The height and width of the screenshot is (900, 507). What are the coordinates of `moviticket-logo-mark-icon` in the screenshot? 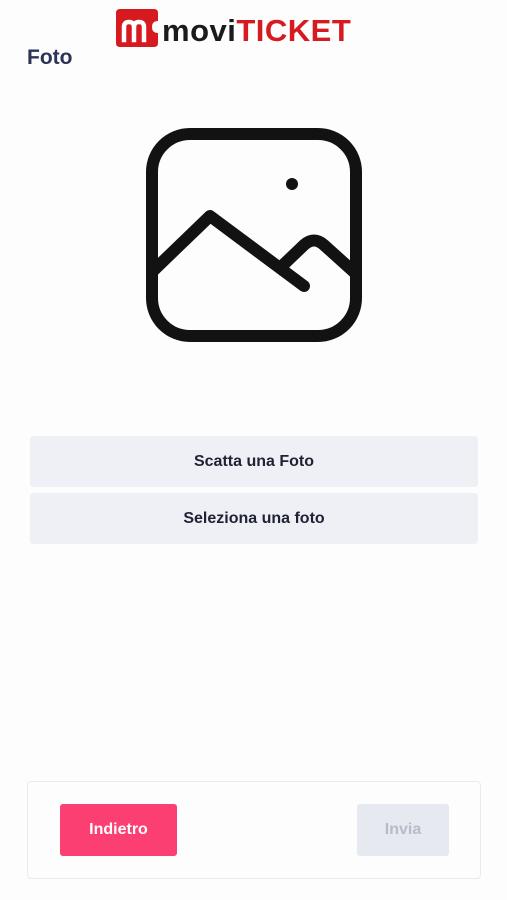 It's located at (137, 28).